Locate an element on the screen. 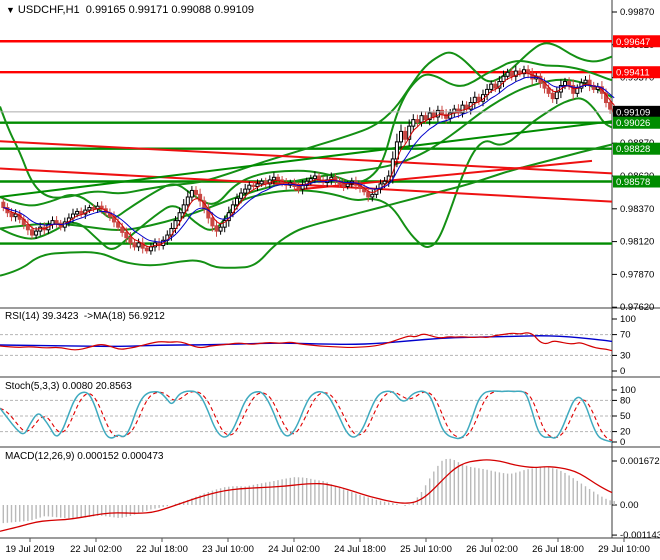  rsi-tick-label: 70 is located at coordinates (625, 335).